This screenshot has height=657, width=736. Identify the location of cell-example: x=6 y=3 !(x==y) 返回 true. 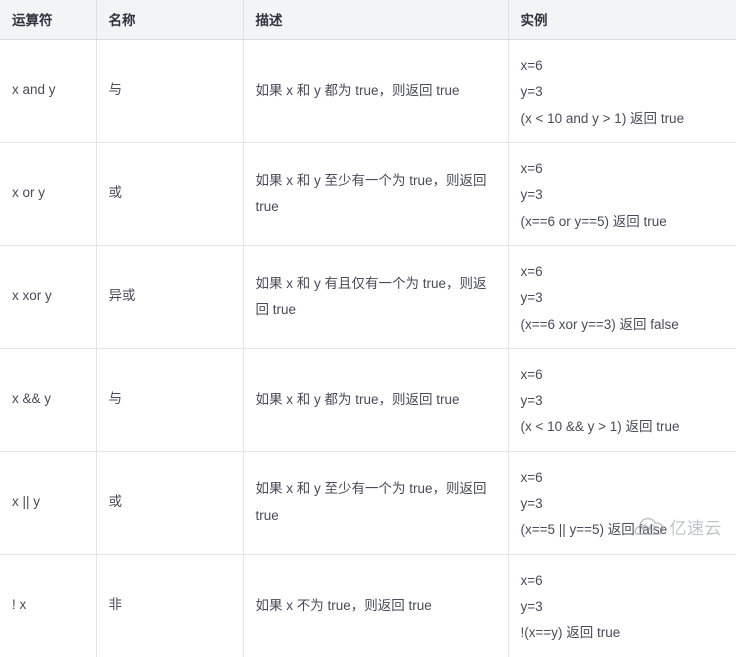
(622, 605).